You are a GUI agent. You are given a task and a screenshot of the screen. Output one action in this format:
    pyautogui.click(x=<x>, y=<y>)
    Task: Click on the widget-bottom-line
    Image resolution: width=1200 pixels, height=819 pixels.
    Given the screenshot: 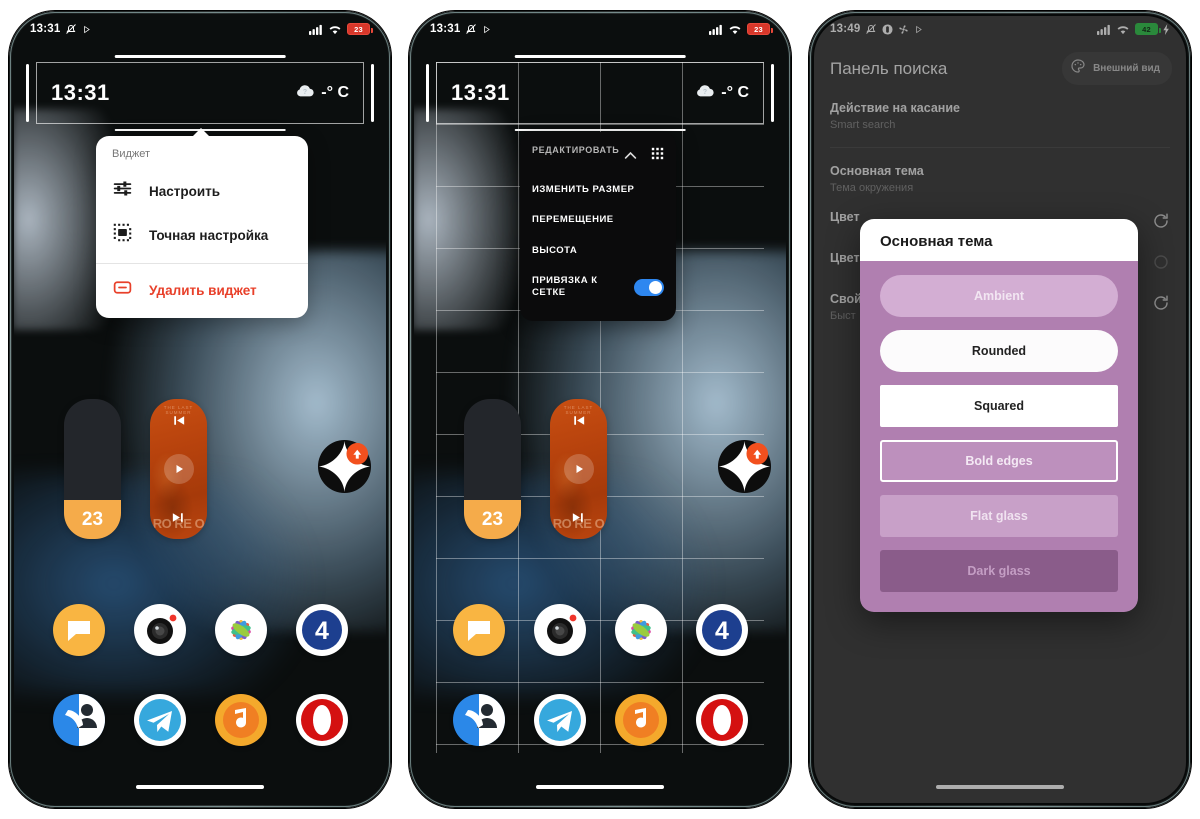 What is the action you would take?
    pyautogui.click(x=600, y=129)
    